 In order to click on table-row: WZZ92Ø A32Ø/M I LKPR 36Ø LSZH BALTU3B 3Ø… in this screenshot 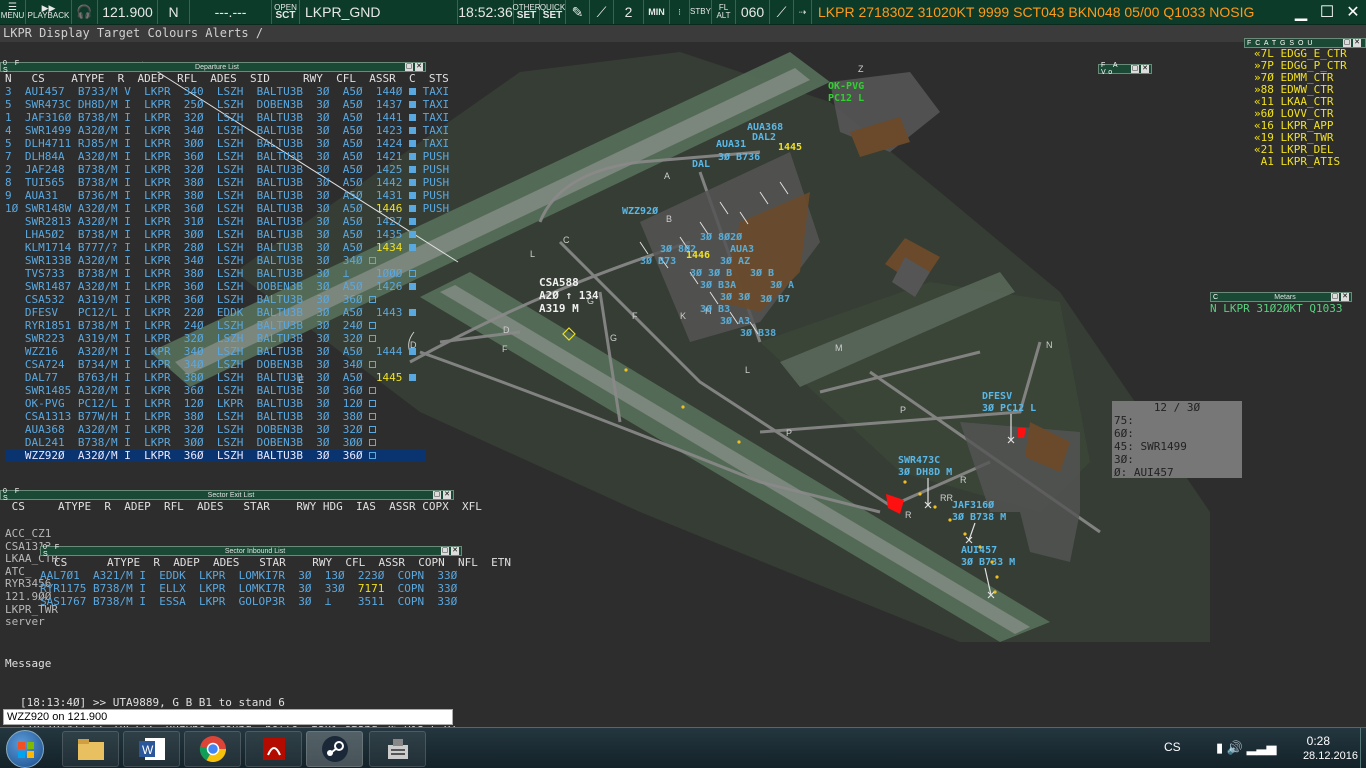, I will do `click(215, 455)`.